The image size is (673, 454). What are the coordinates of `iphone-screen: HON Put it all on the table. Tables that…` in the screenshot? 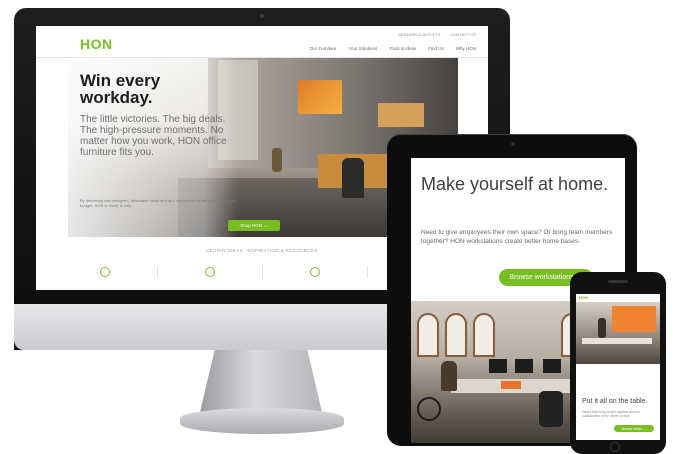 It's located at (618, 367).